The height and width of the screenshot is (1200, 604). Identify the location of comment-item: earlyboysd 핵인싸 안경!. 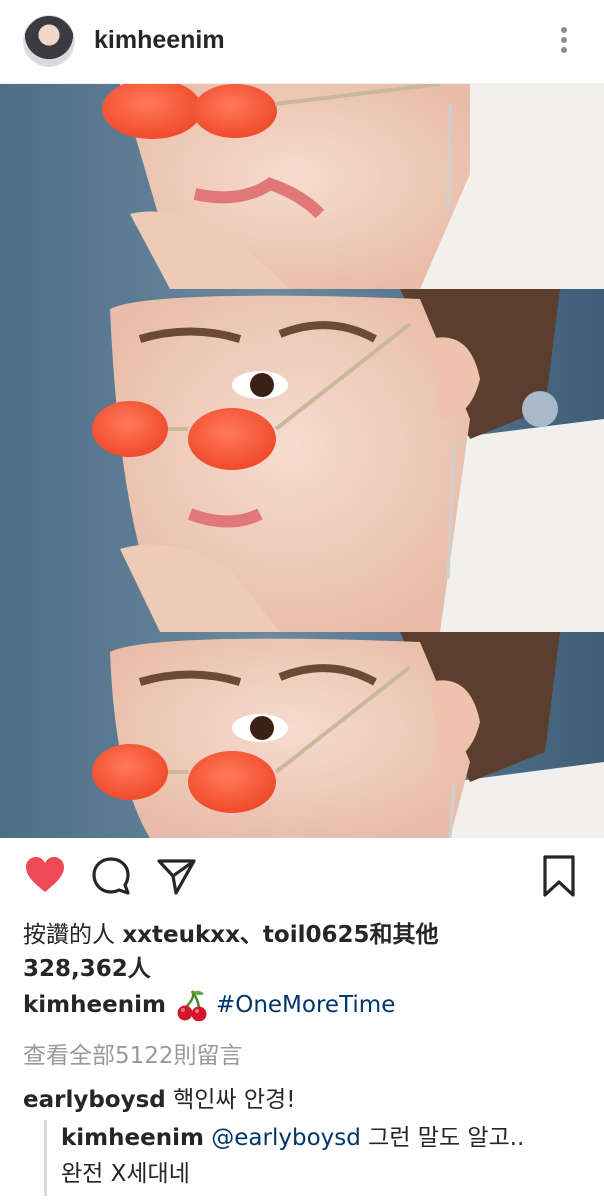
(159, 1097).